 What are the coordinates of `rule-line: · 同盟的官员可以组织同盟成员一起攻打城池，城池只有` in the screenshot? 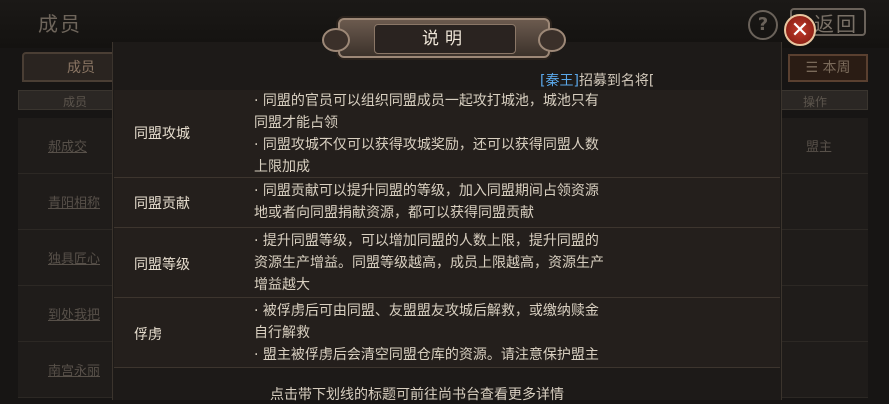 It's located at (426, 101).